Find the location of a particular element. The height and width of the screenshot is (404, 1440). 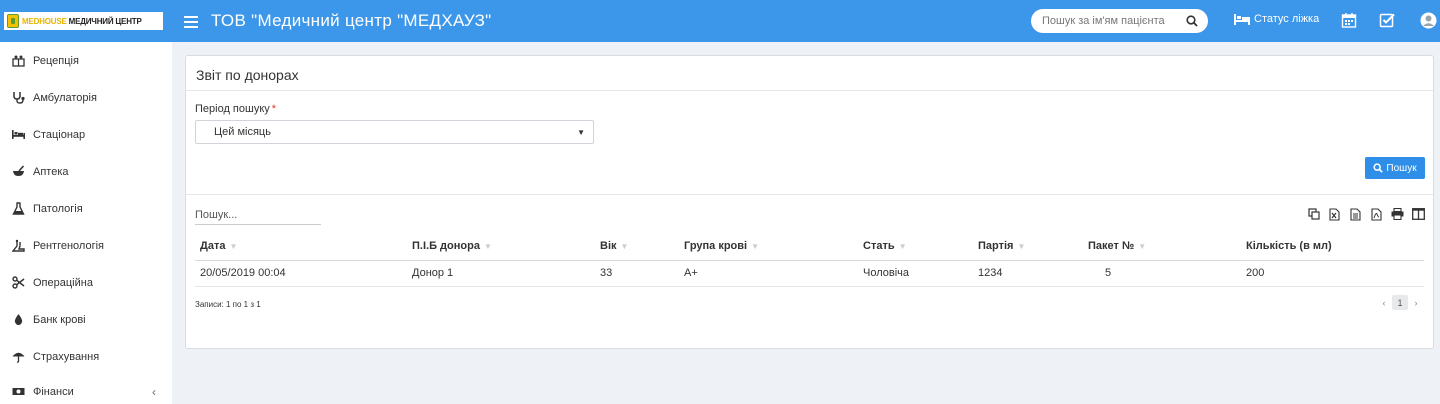

sidebar-item-label: Патологія is located at coordinates (58, 208).